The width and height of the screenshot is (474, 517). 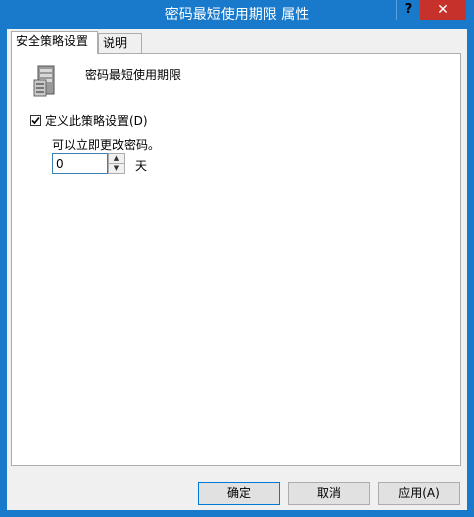 What do you see at coordinates (120, 43) in the screenshot?
I see `tab-explain: 说明` at bounding box center [120, 43].